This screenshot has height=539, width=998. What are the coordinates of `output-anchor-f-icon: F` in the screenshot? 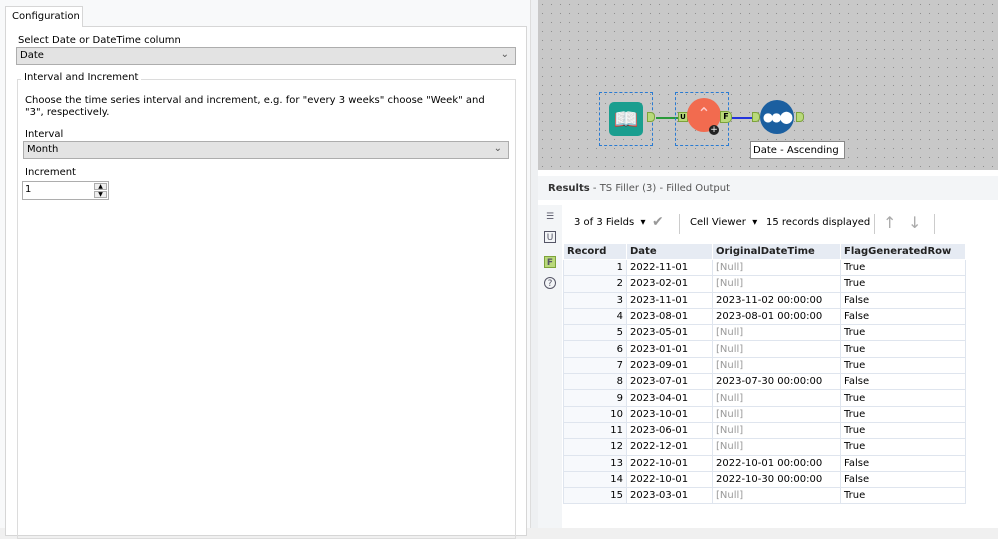 It's located at (550, 262).